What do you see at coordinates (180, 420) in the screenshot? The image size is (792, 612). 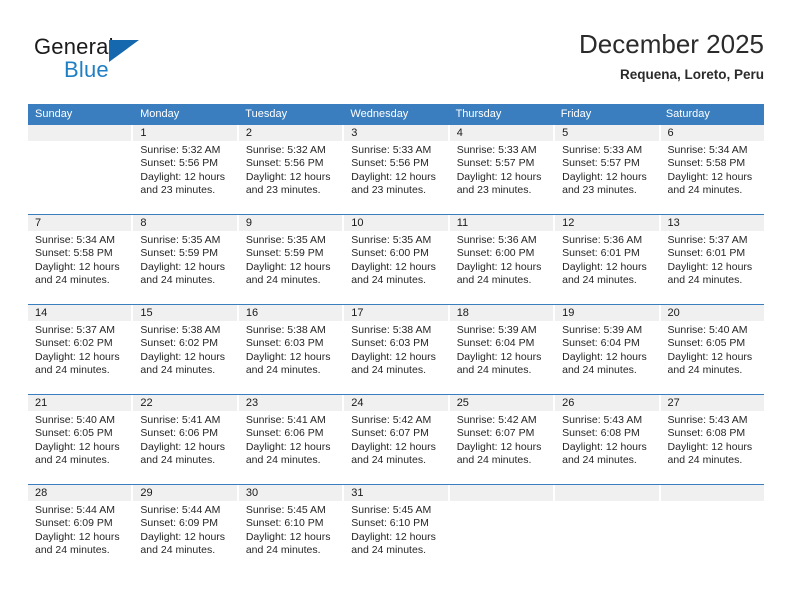 I see `sunrise-text: Sunrise: 5:41 AM` at bounding box center [180, 420].